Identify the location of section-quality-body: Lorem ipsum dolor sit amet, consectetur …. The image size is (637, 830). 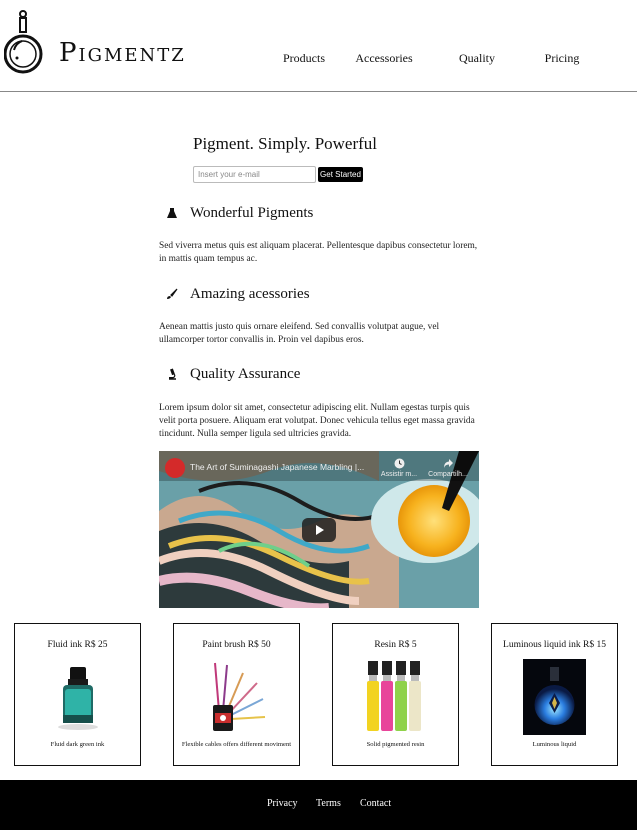
(317, 421).